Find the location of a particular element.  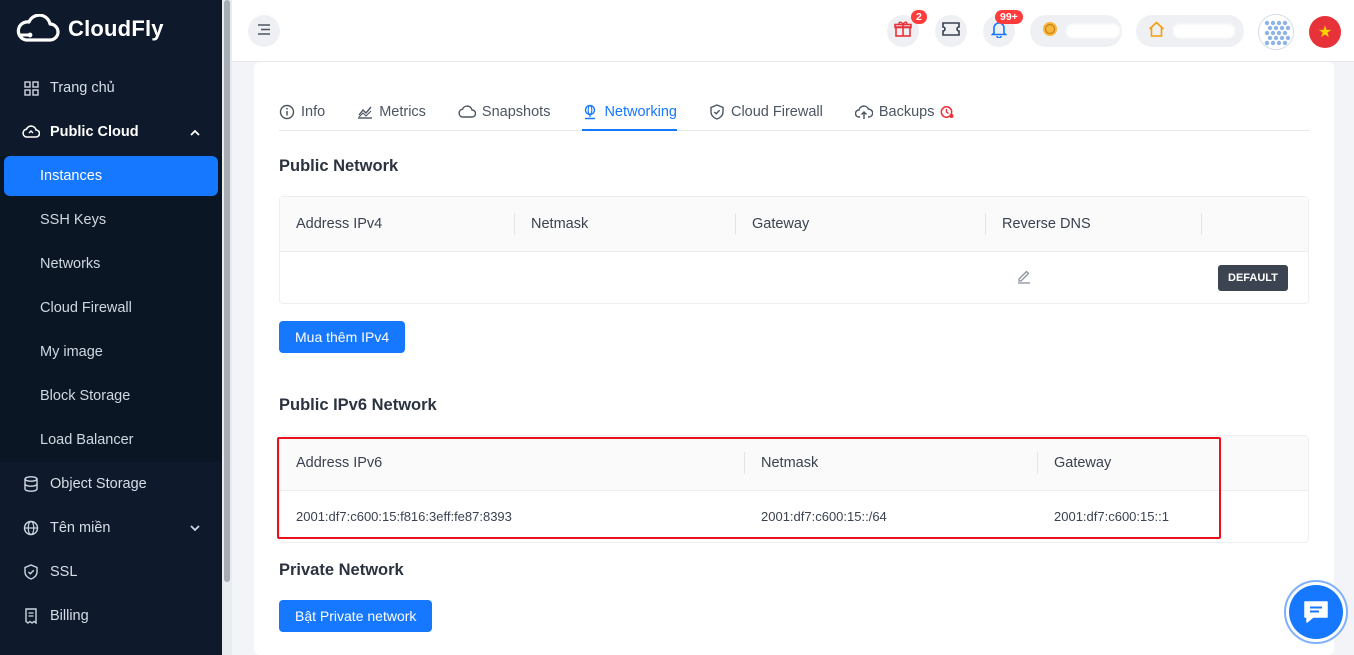

vietnam-flag-icon: ★ is located at coordinates (1325, 32).